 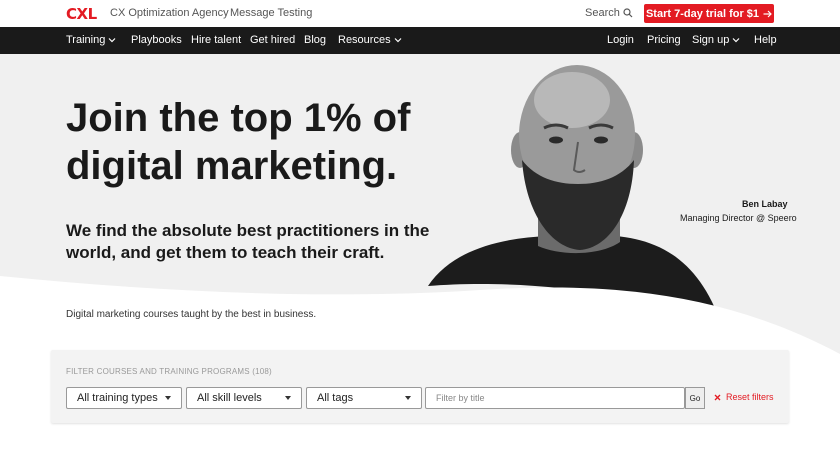 I want to click on training-type-select: All training types, so click(x=124, y=398).